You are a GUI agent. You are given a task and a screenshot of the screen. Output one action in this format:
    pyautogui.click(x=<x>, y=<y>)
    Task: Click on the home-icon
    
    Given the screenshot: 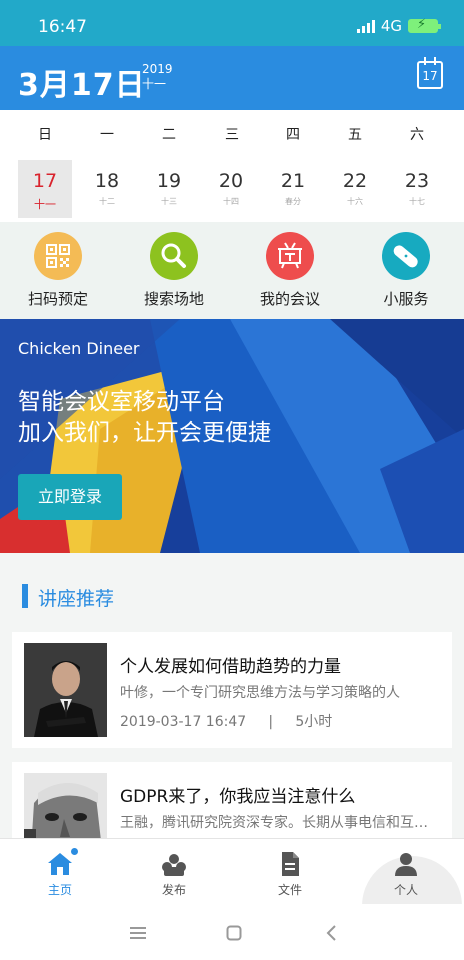 What is the action you would take?
    pyautogui.click(x=62, y=862)
    